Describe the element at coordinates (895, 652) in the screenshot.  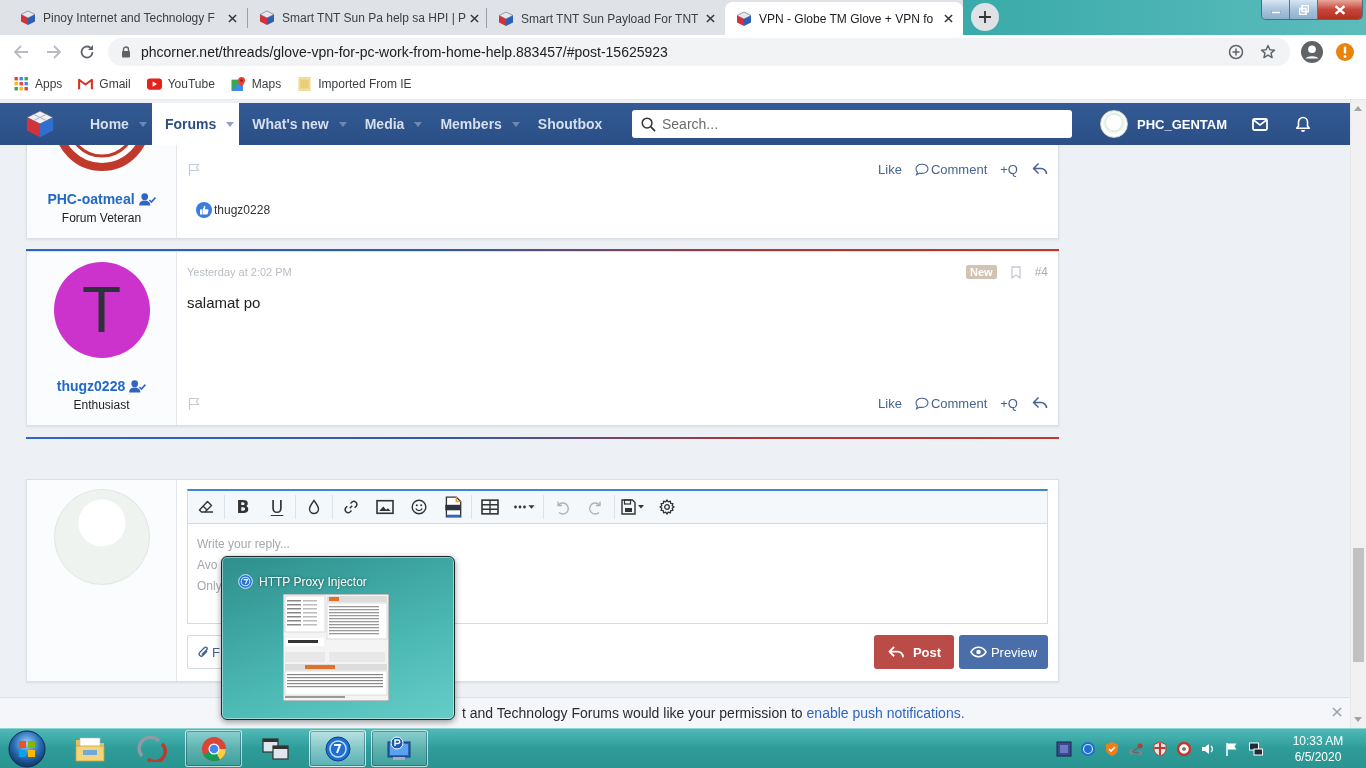
I see `reply-arrow-icon` at that location.